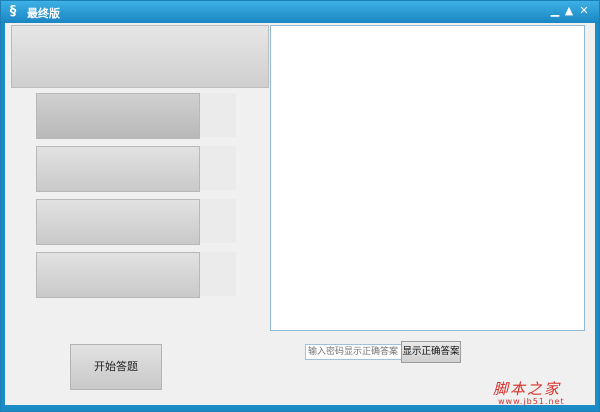  I want to click on minimize-icon: ▁, so click(555, 11).